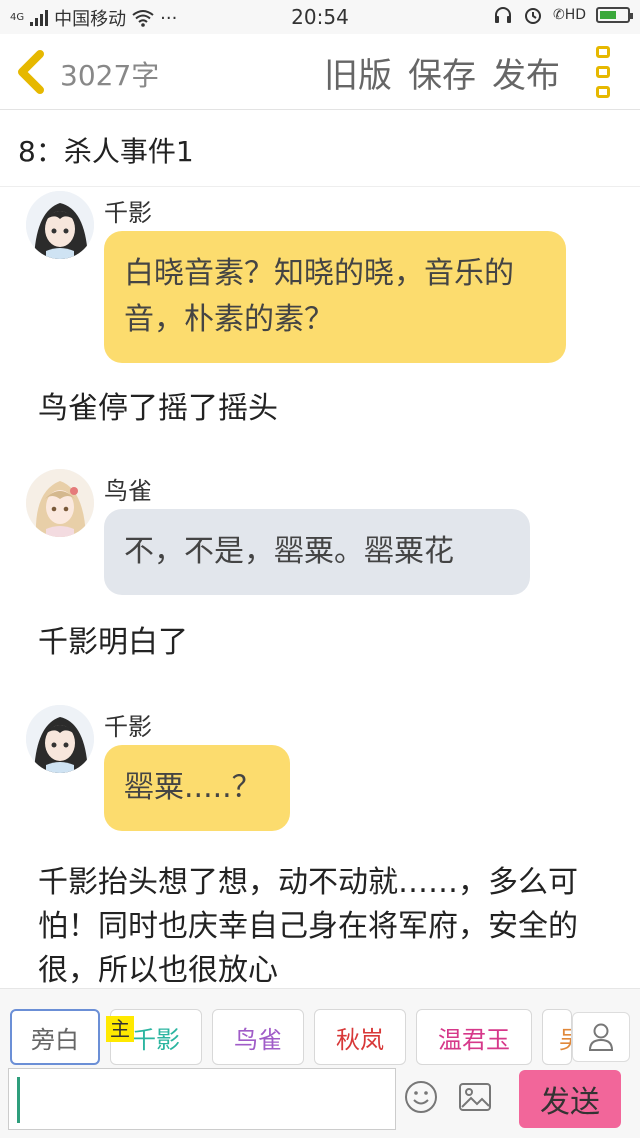 Image resolution: width=640 pixels, height=1138 pixels. Describe the element at coordinates (442, 72) in the screenshot. I see `save-button: 保存` at that location.